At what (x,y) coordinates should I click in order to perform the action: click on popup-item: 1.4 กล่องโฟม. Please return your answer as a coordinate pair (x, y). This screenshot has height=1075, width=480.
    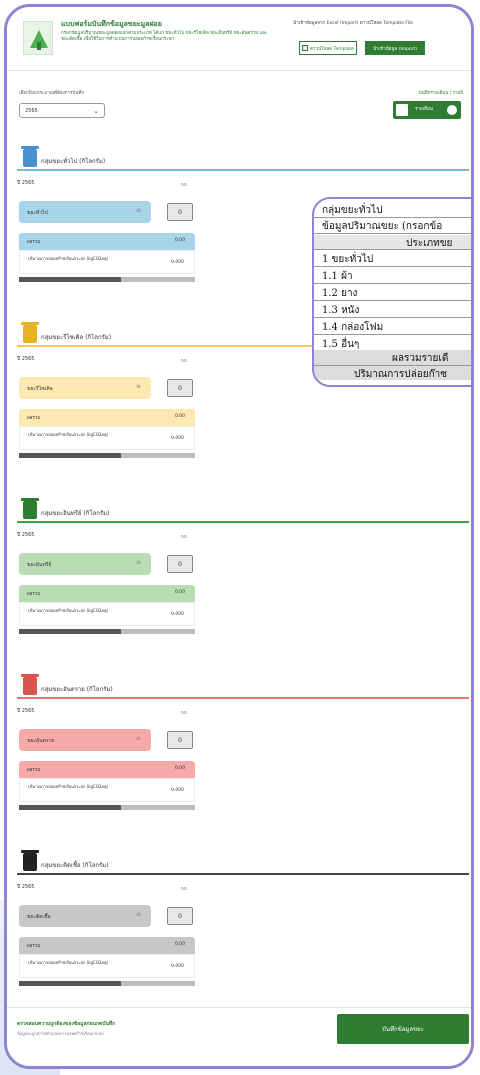
    Looking at the image, I should click on (353, 327).